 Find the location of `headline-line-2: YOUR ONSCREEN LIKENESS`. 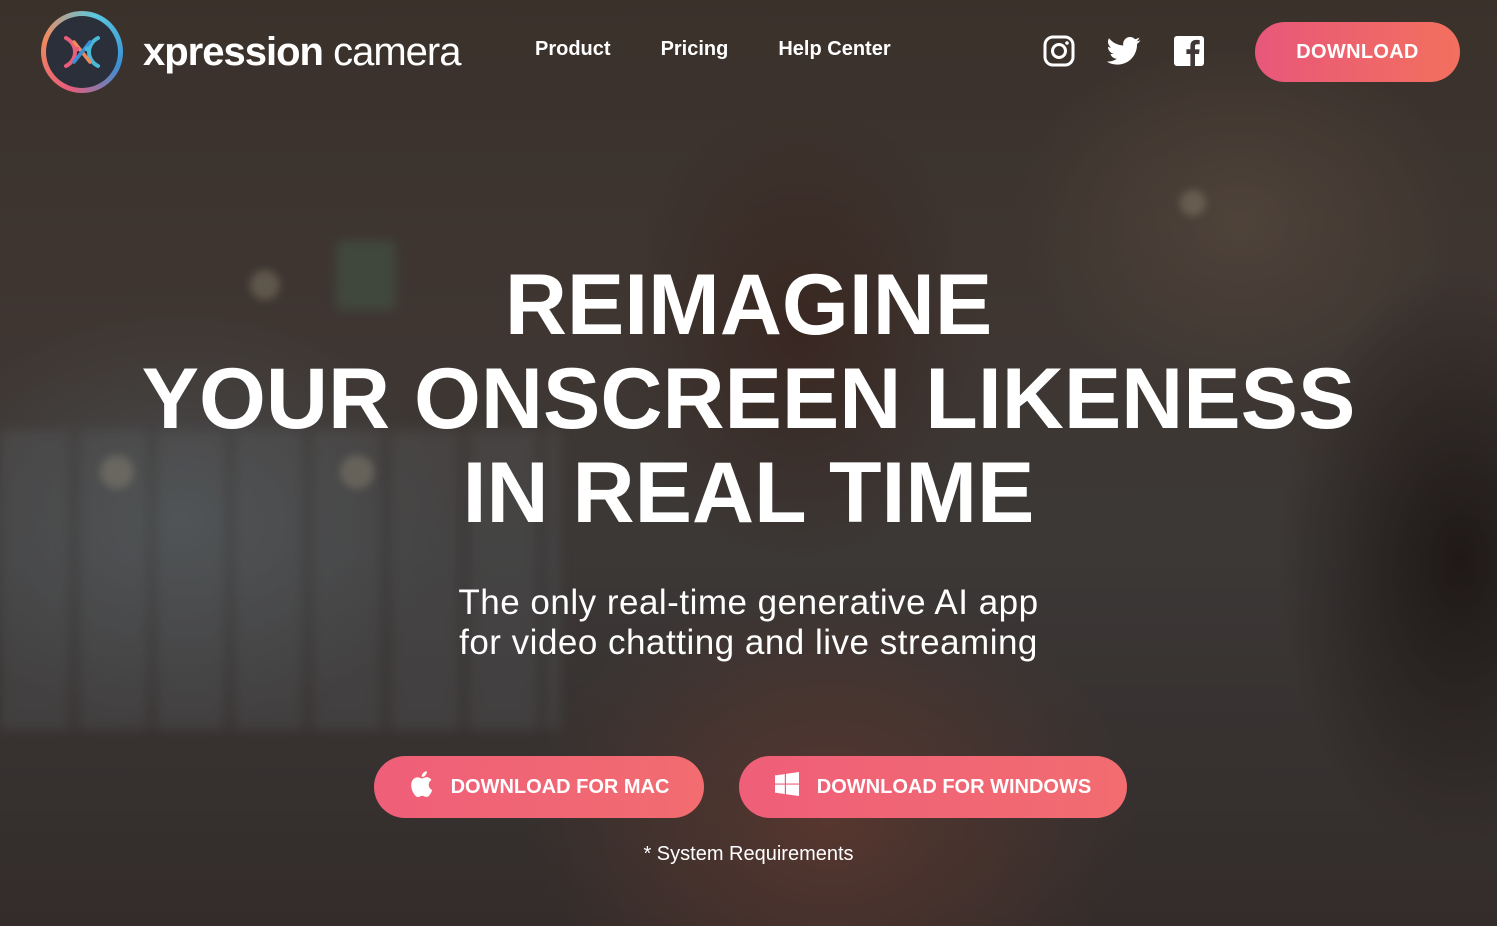

headline-line-2: YOUR ONSCREEN LIKENESS is located at coordinates (748, 399).